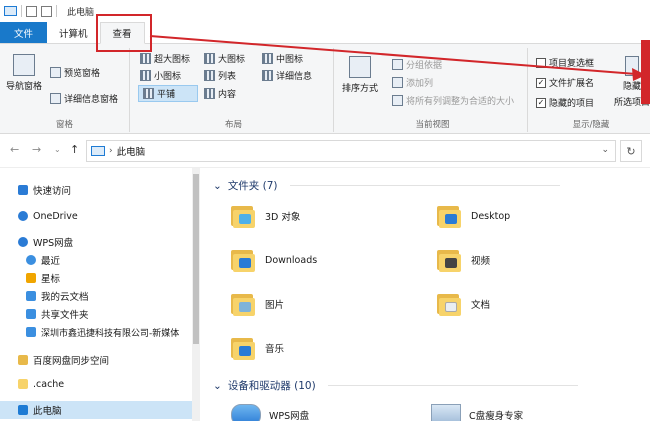 This screenshot has height=421, width=650. Describe the element at coordinates (73, 32) in the screenshot. I see `tab-computer: 计算机` at that location.